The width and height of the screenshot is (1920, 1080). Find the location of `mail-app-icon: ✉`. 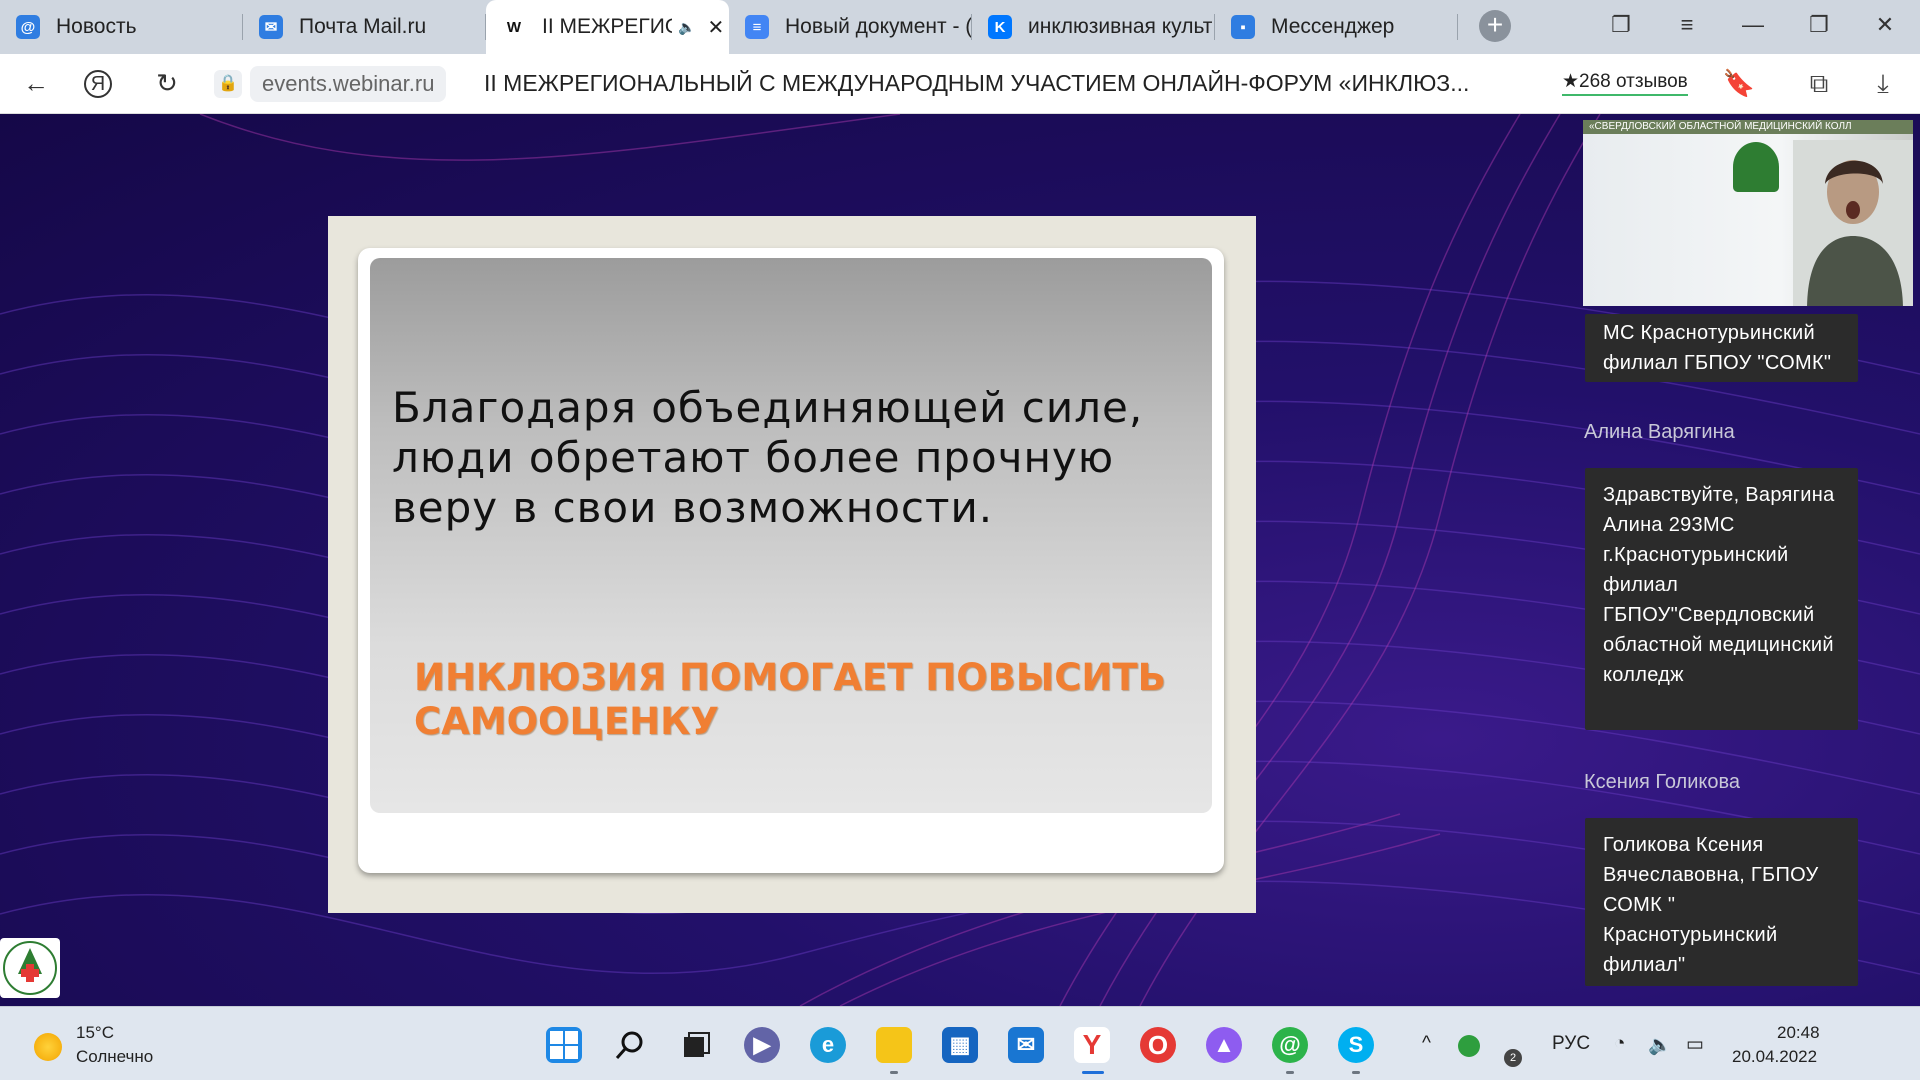

mail-app-icon: ✉ is located at coordinates (1026, 1045).